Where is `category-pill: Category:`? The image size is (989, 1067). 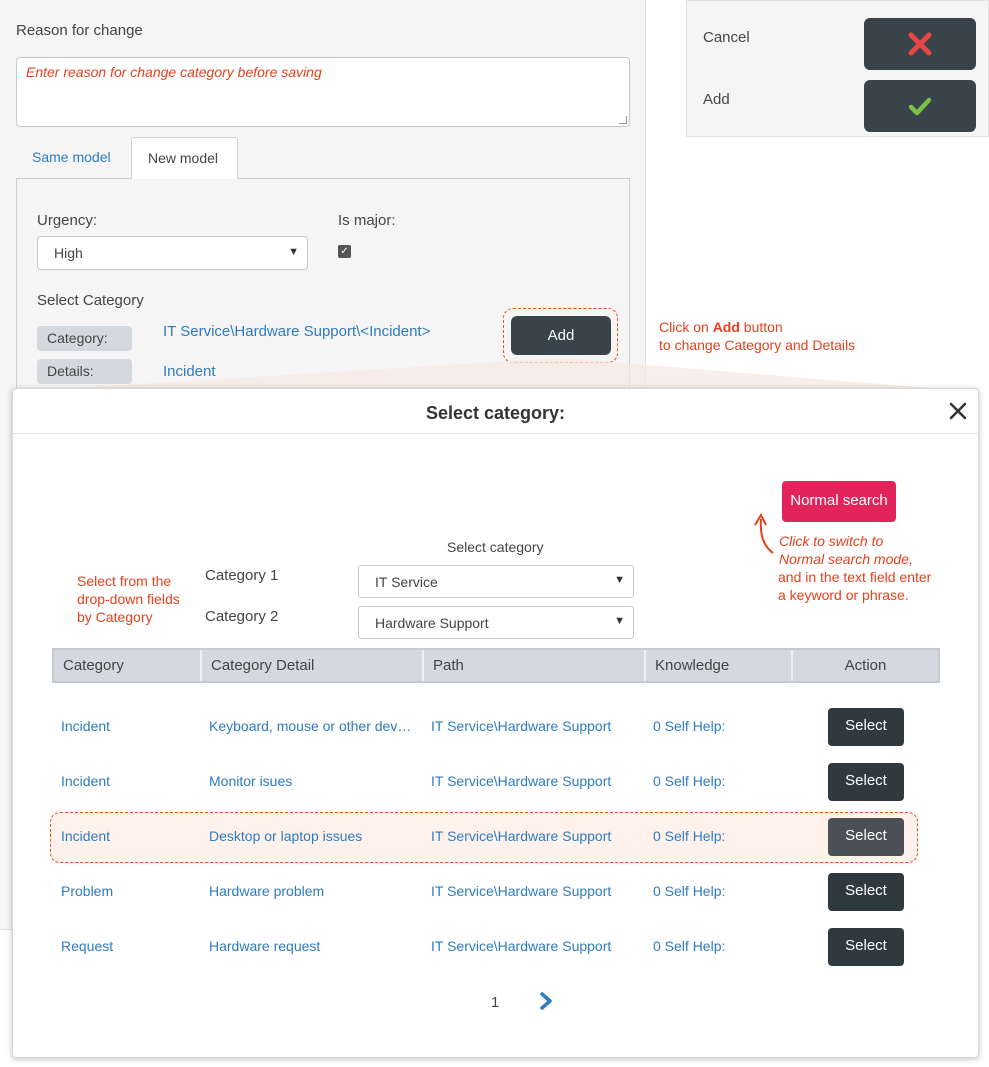
category-pill: Category: is located at coordinates (84, 338).